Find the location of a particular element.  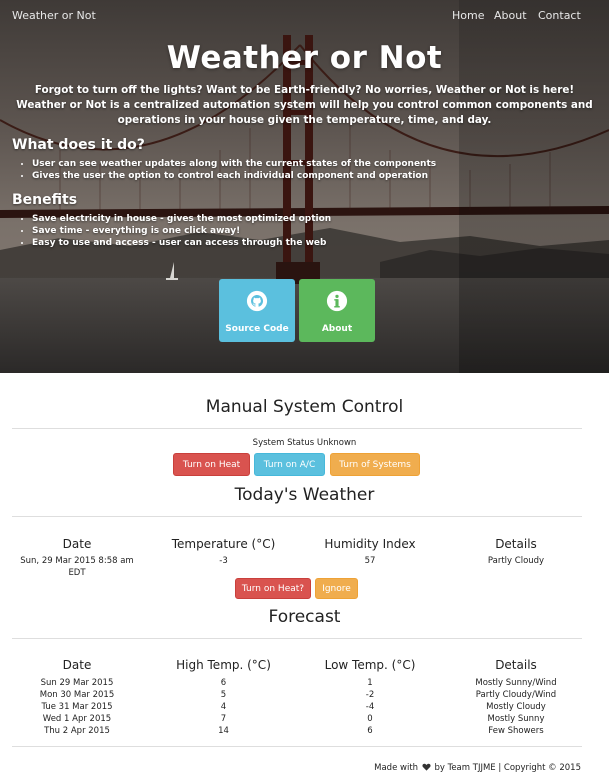

forecast-high-cell: 7 is located at coordinates (223, 719).